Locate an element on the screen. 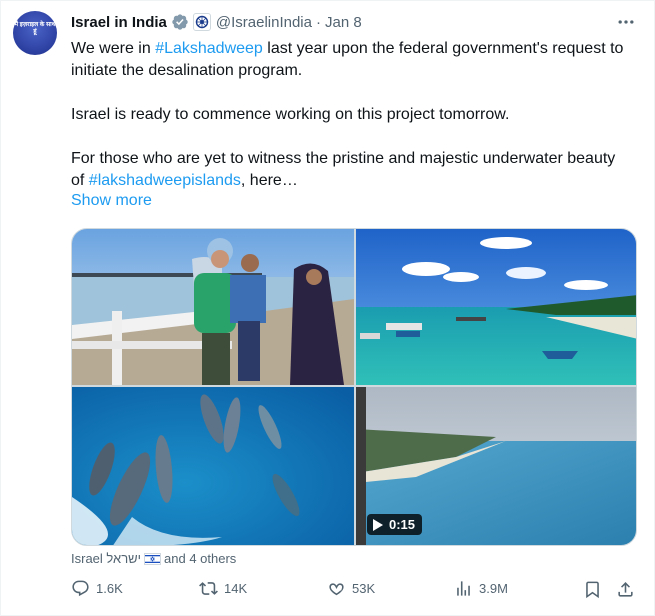  repost-icon is located at coordinates (208, 588).